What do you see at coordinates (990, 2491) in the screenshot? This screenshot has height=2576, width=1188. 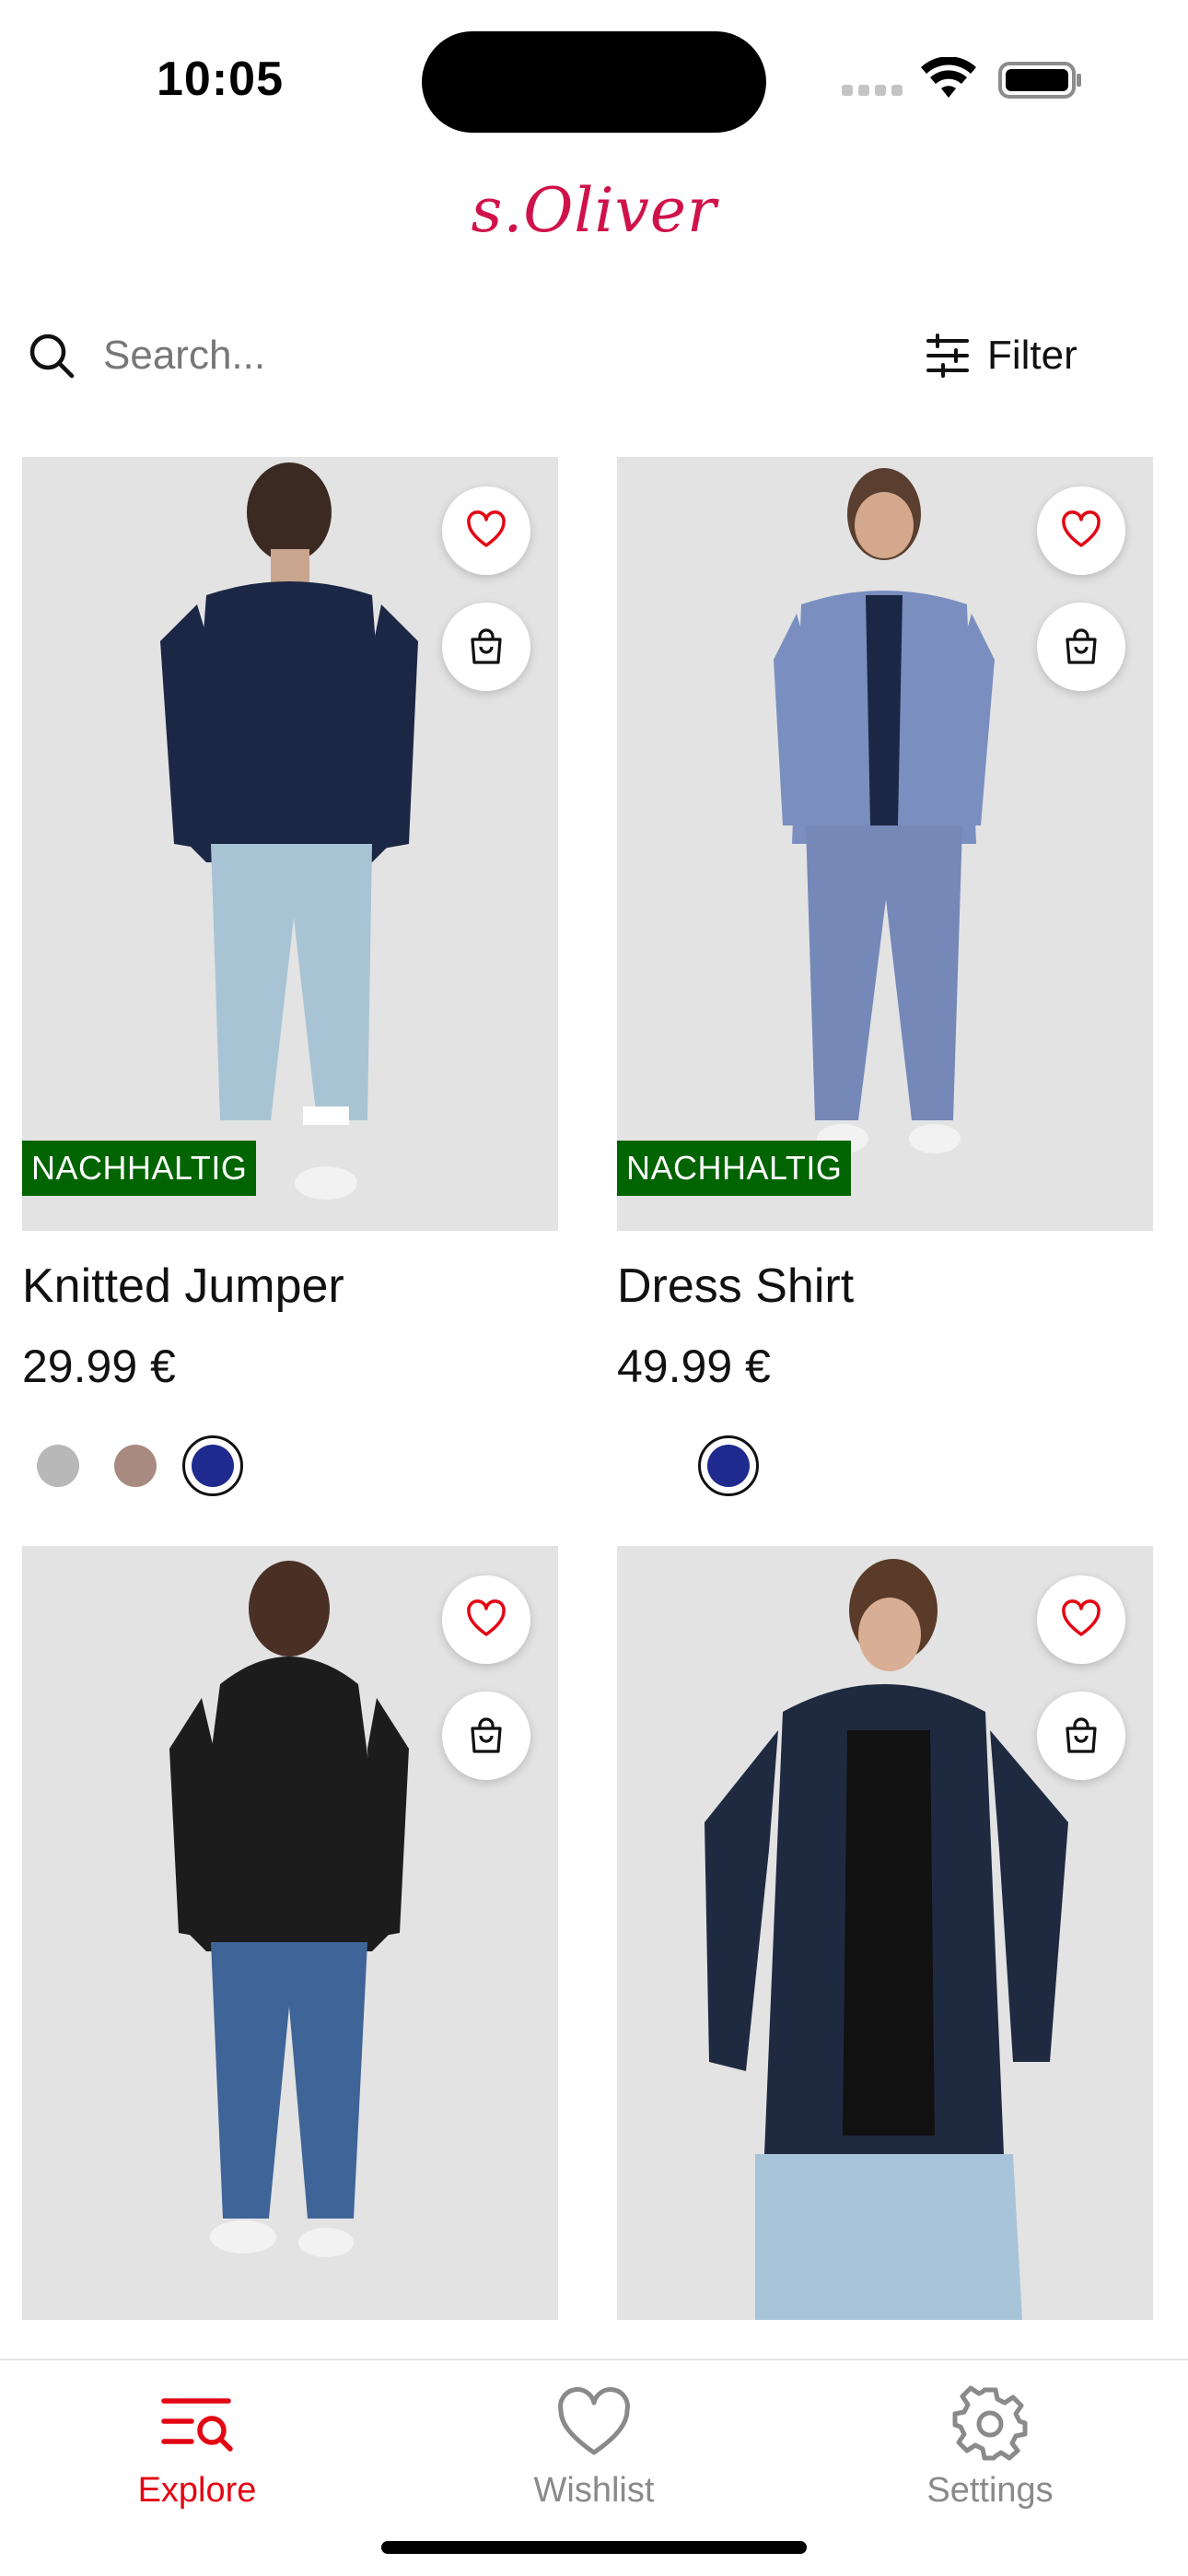 I see `tab-label: Settings` at bounding box center [990, 2491].